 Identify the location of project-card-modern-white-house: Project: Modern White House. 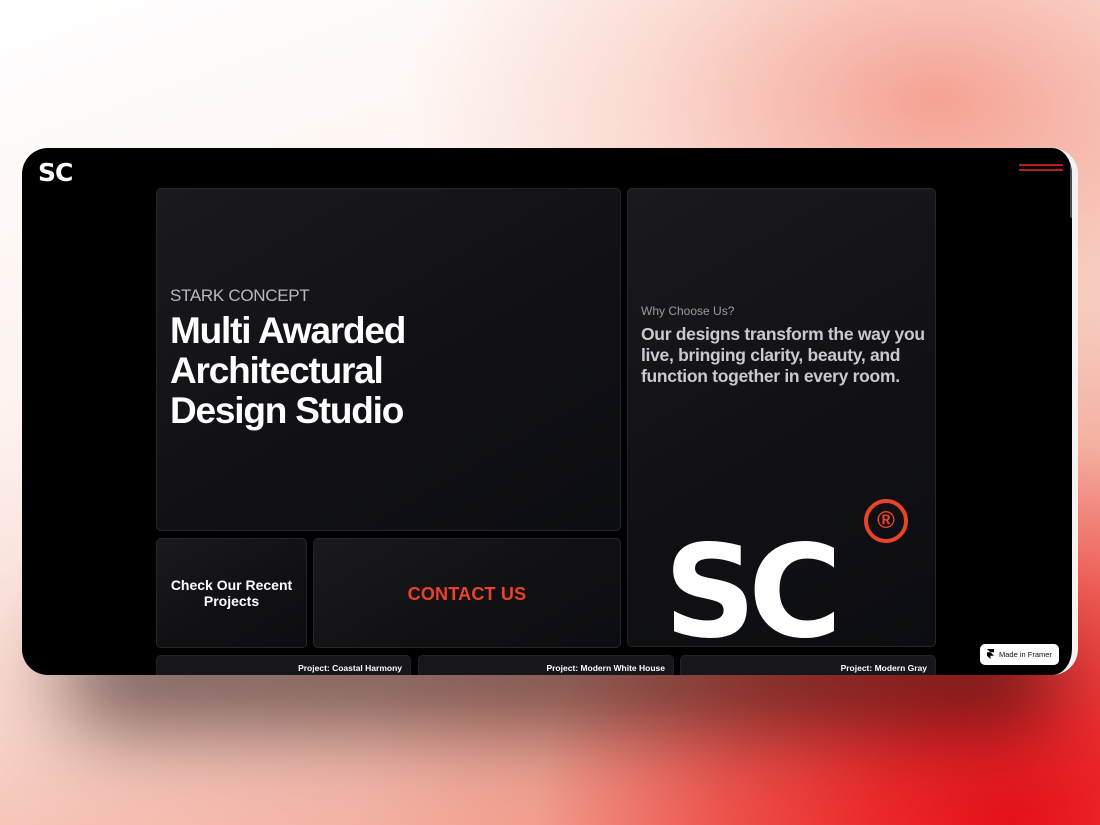
(546, 665).